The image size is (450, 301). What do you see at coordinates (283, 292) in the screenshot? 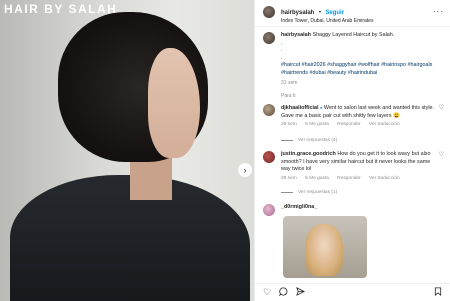
I see `comment-icon` at bounding box center [283, 292].